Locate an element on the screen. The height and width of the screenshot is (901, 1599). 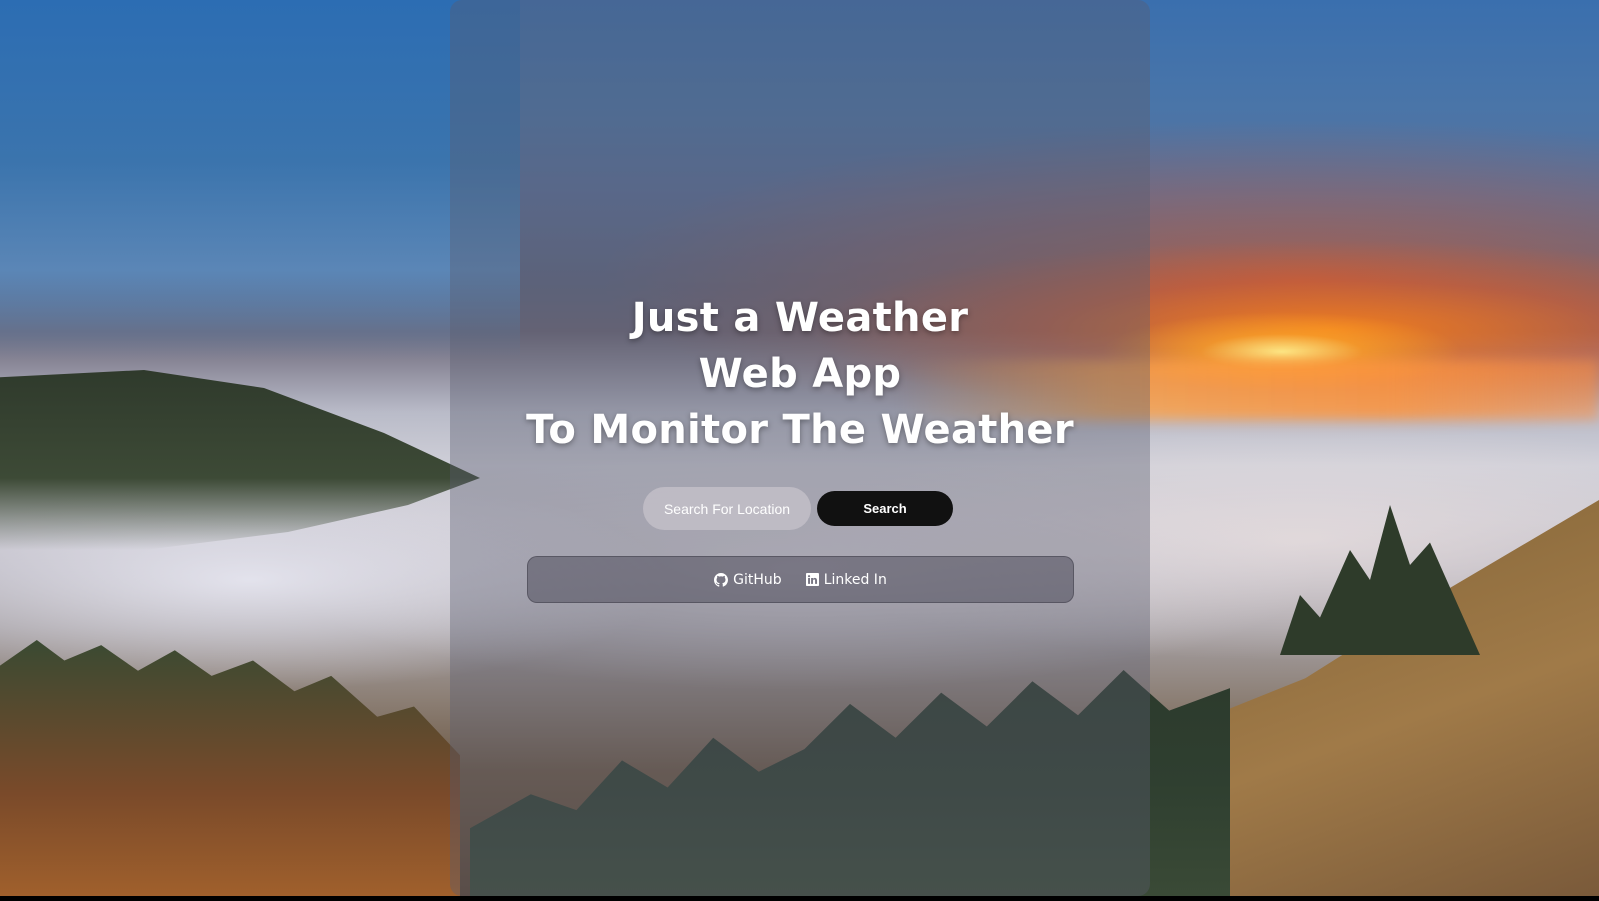
search-form: Search is located at coordinates (798, 508).